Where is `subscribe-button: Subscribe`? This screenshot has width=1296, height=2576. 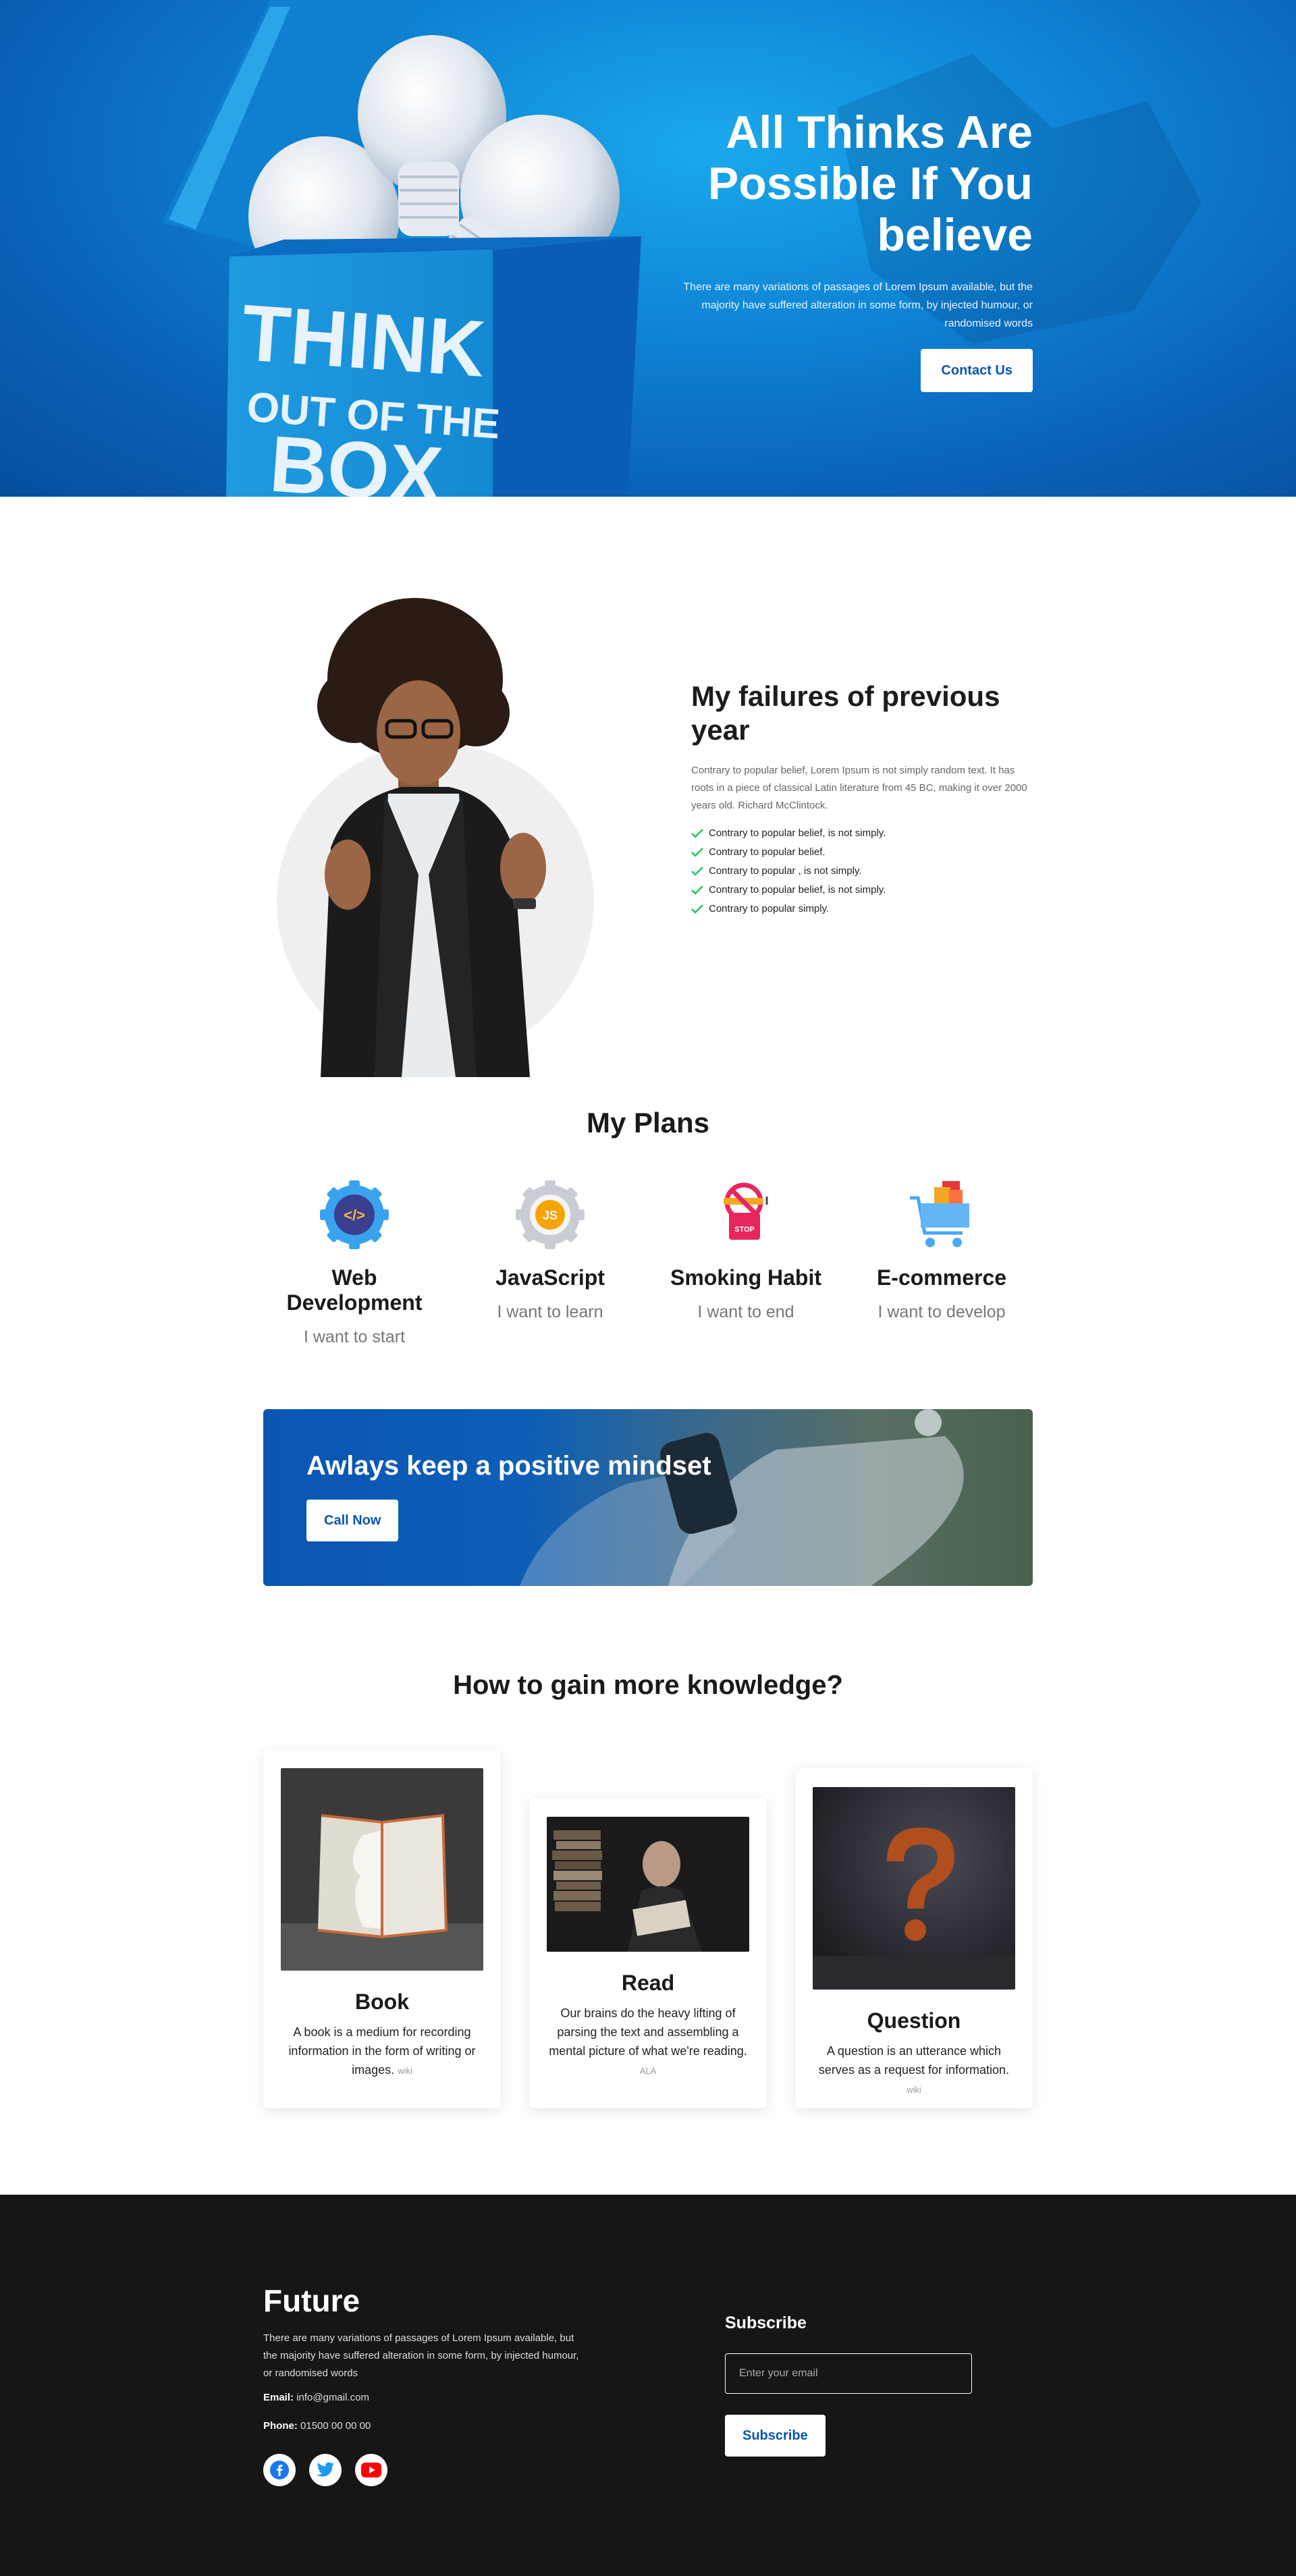 subscribe-button: Subscribe is located at coordinates (776, 2436).